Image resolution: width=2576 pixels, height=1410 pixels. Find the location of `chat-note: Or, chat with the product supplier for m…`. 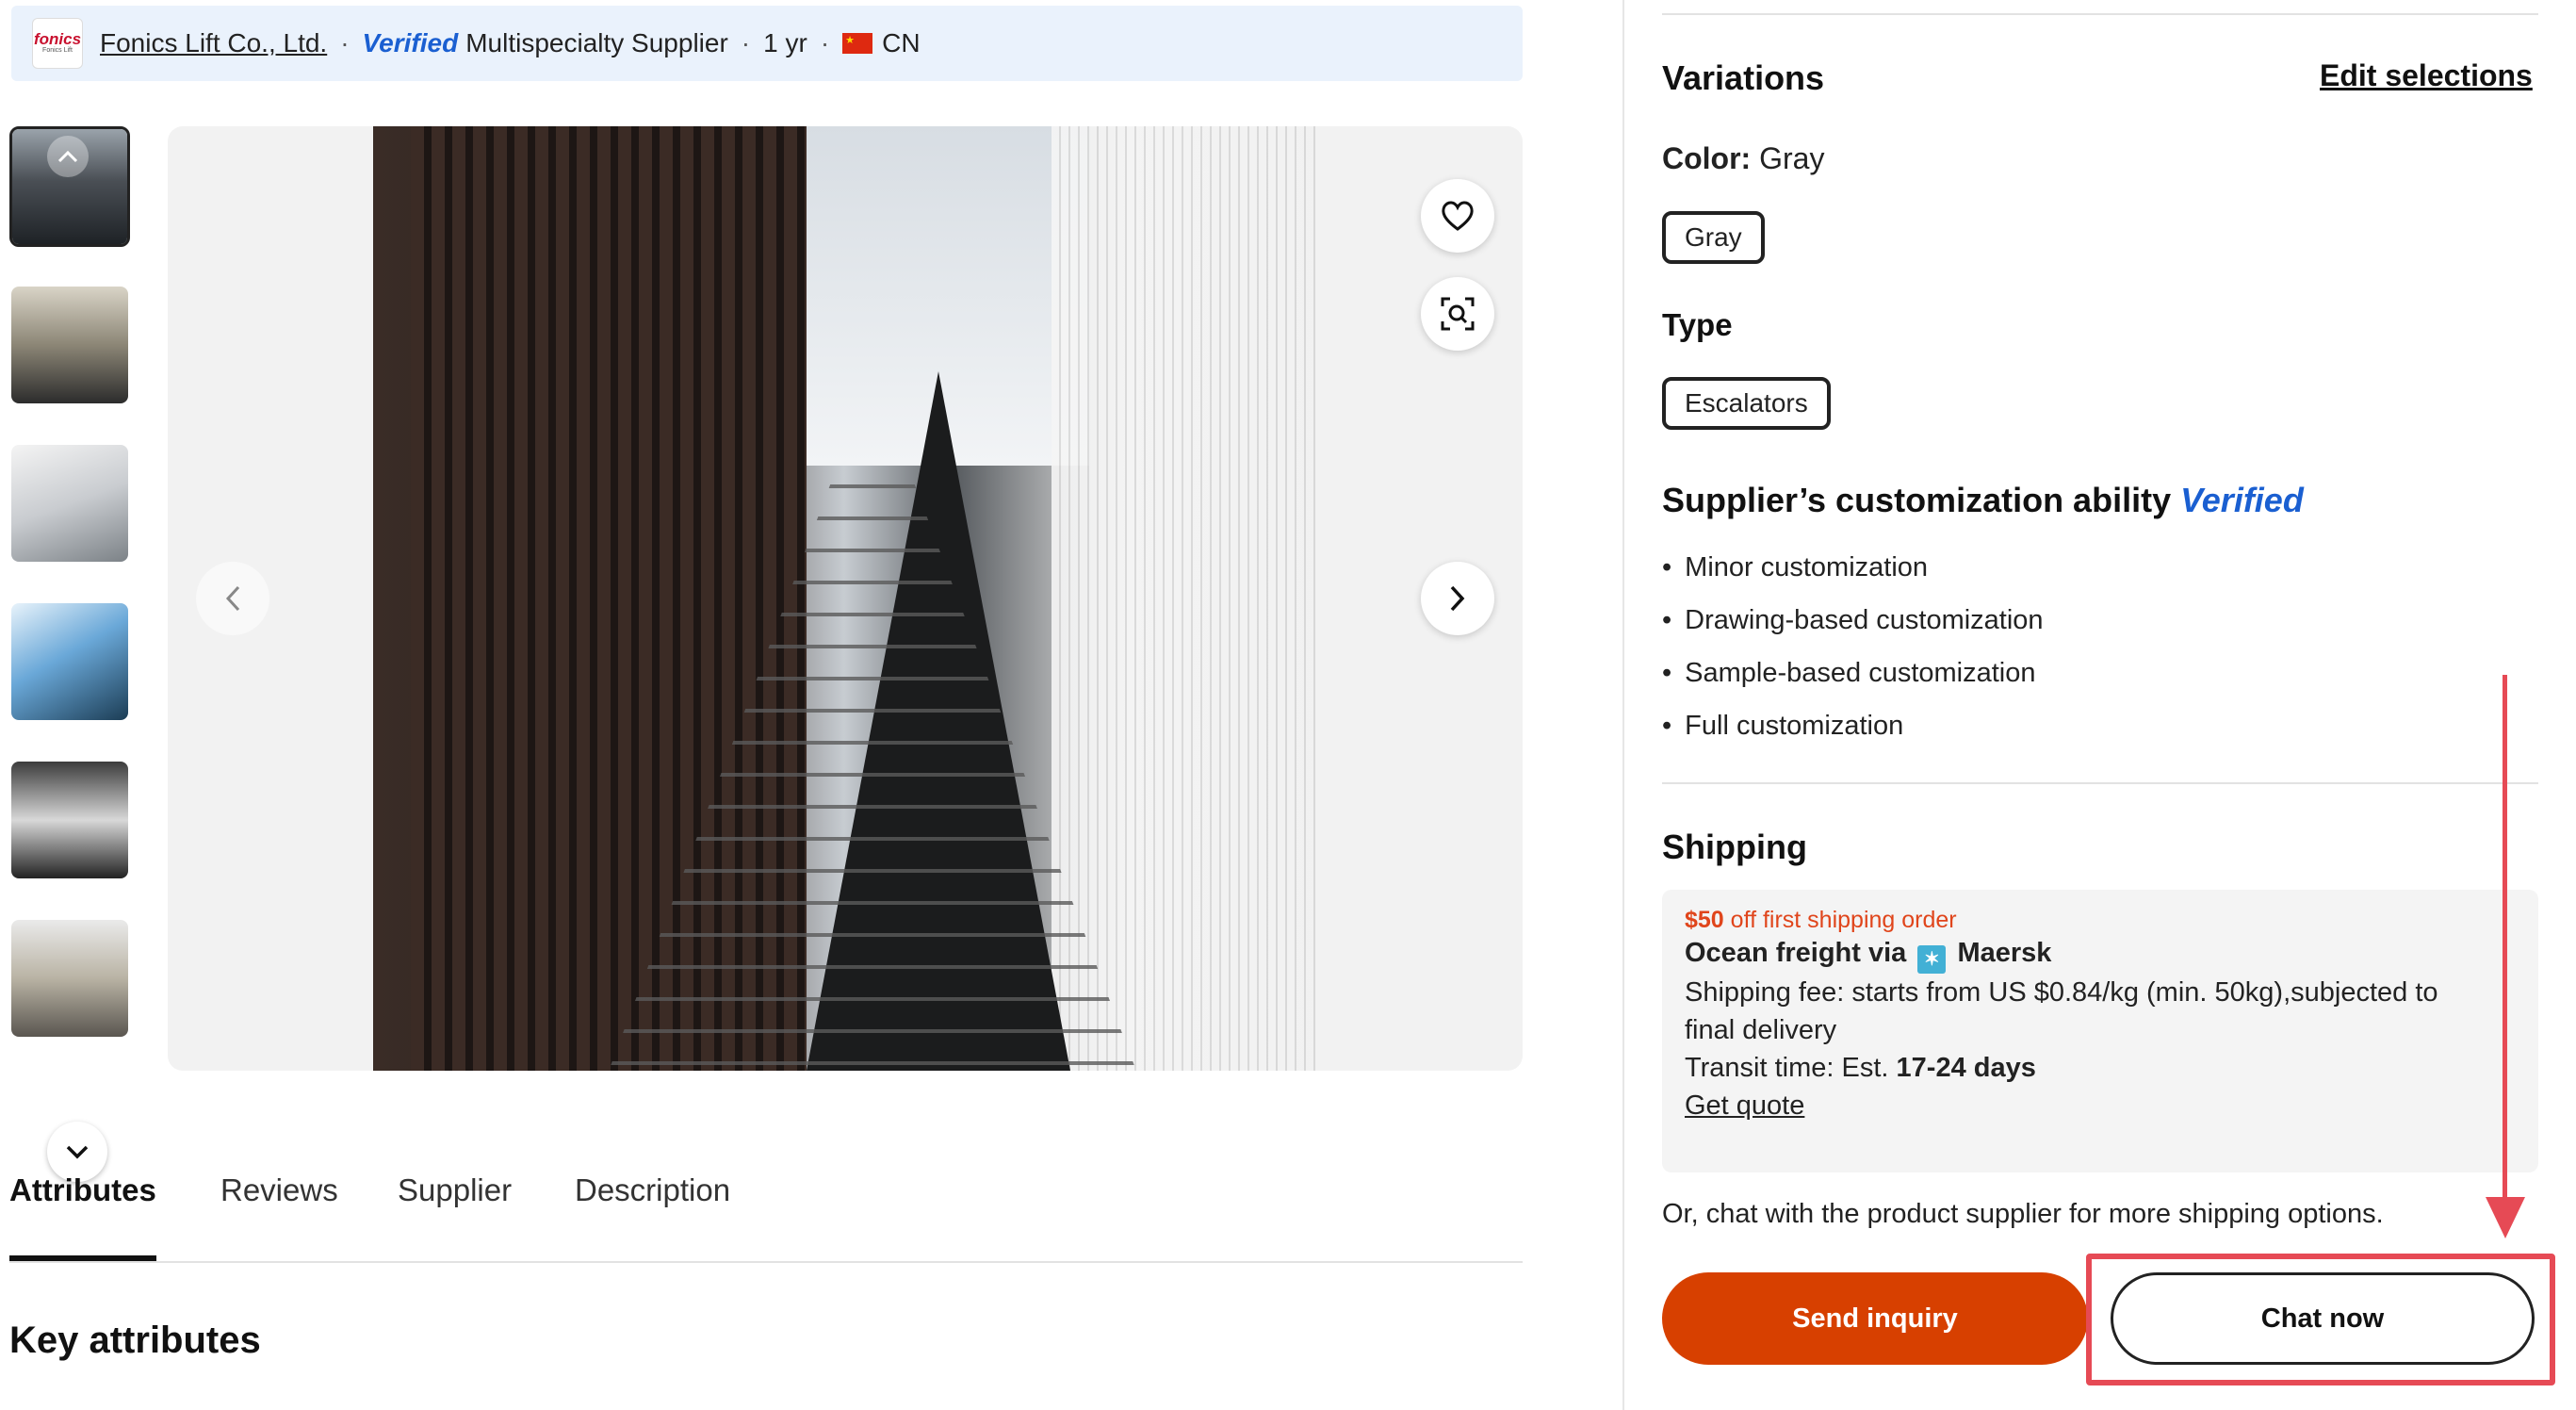

chat-note: Or, chat with the product supplier for m… is located at coordinates (2023, 1214).